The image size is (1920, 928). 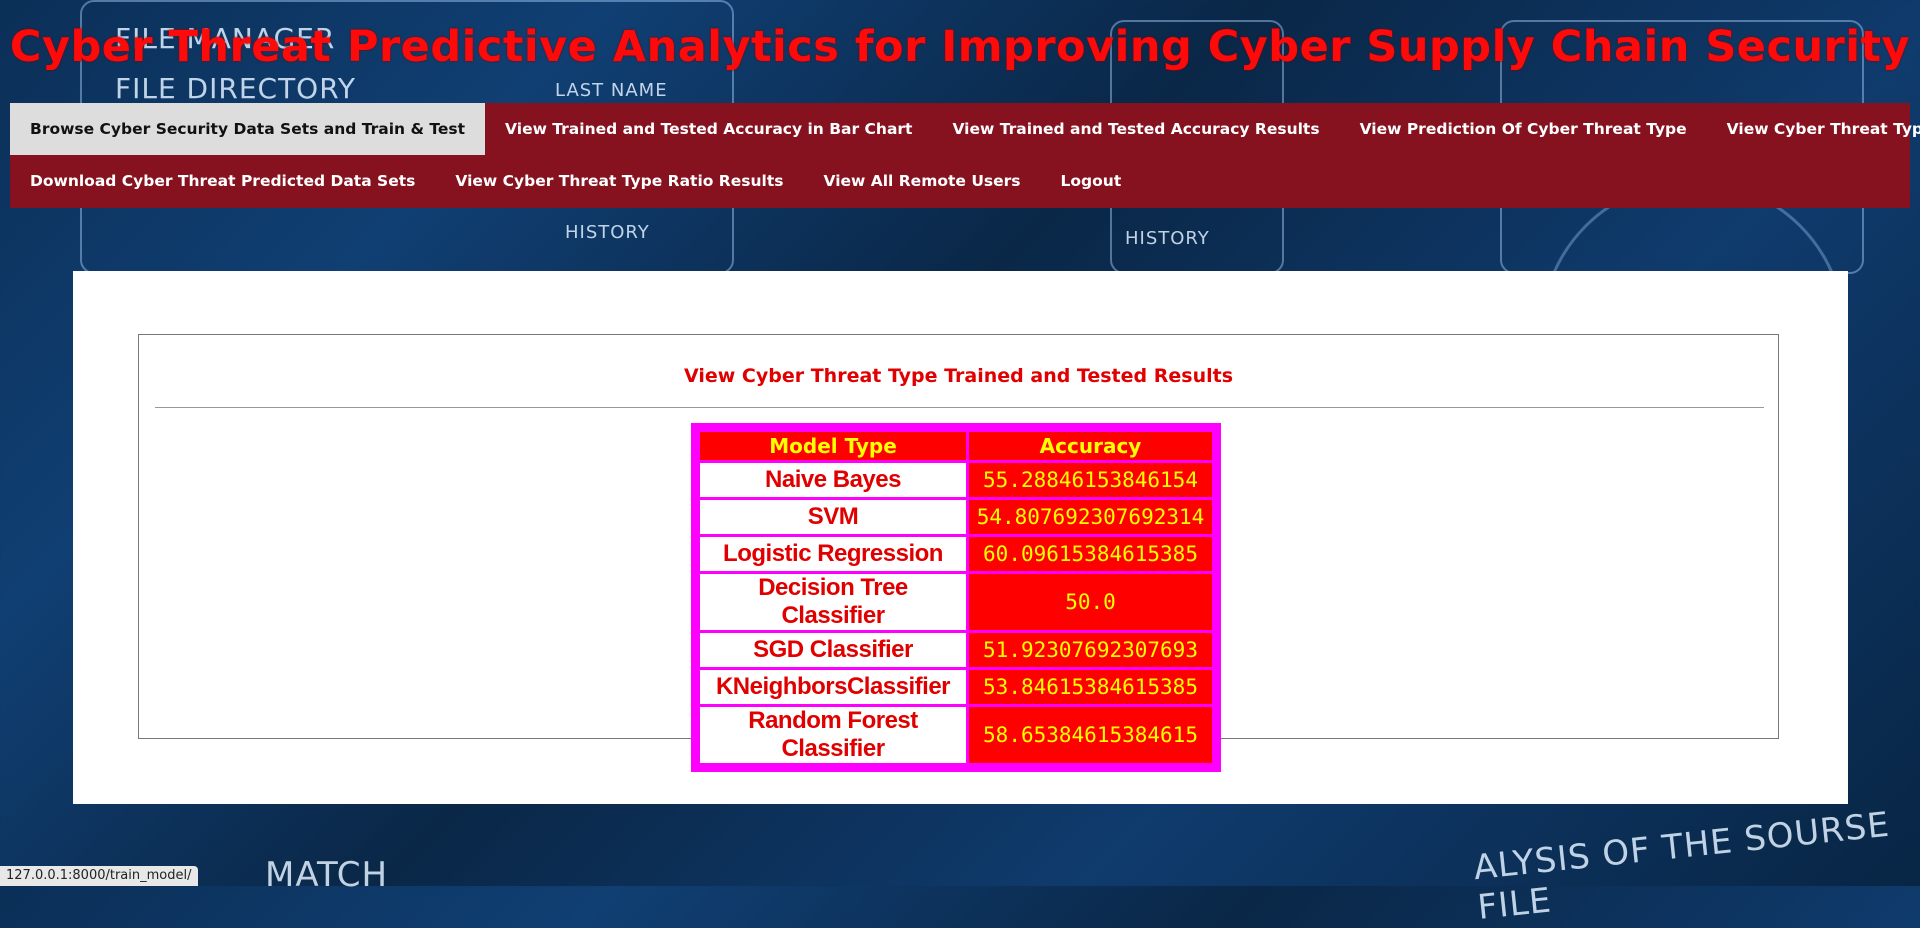 I want to click on model-cell: KNeighborsClassifier, so click(x=833, y=687).